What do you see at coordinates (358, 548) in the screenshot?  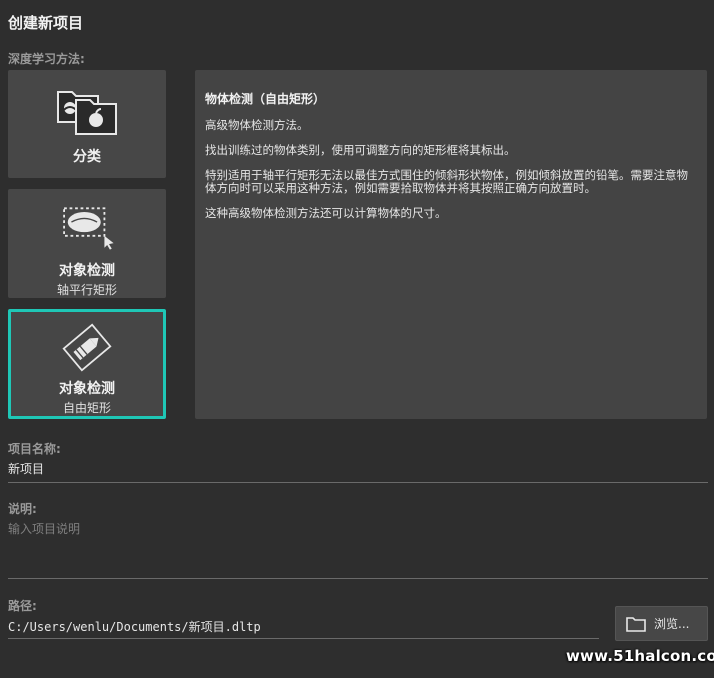 I see `description-input: 输入项目说明` at bounding box center [358, 548].